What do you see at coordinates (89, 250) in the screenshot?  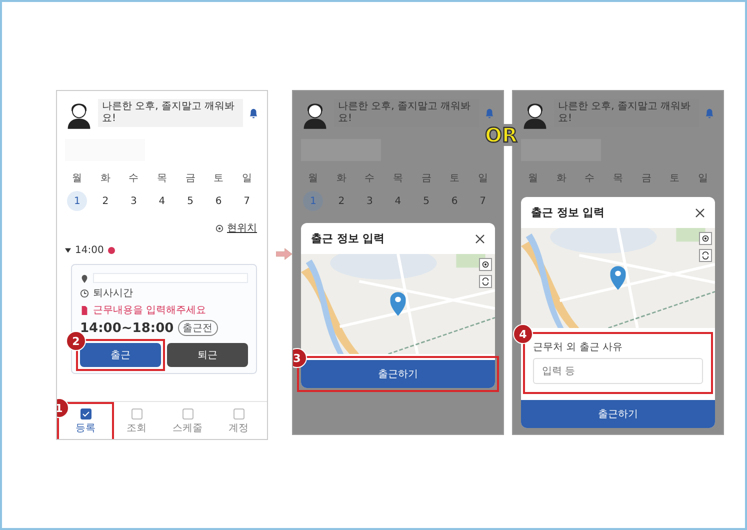 I see `time-text: 14:00` at bounding box center [89, 250].